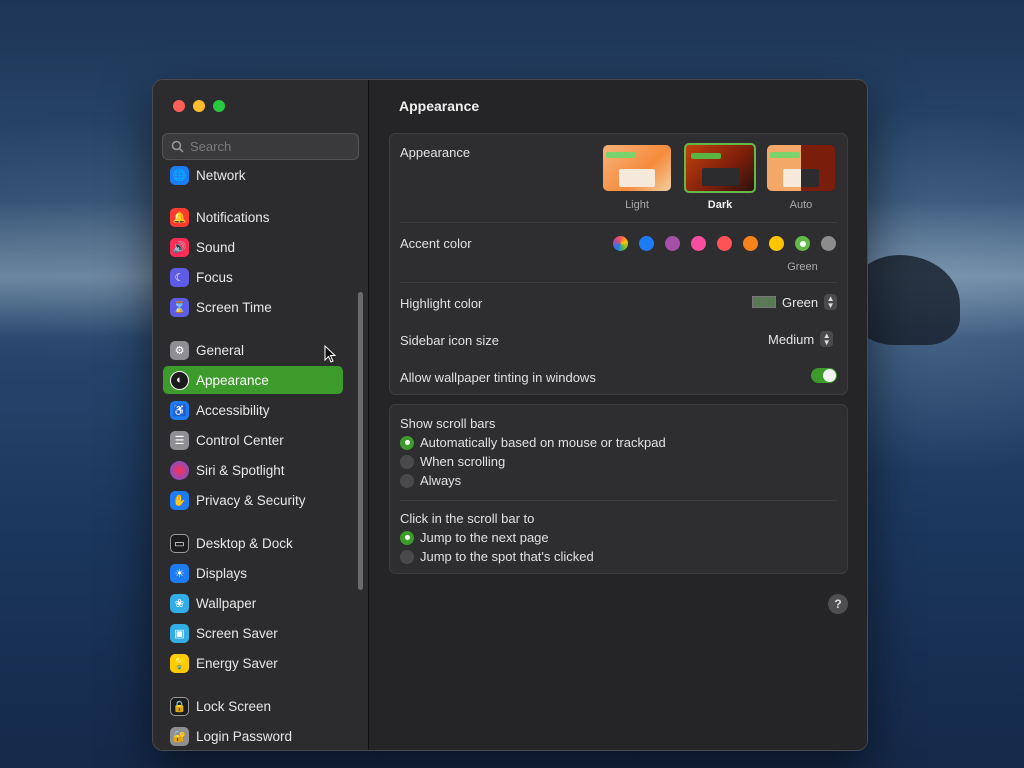  Describe the element at coordinates (435, 152) in the screenshot. I see `appearance-label: Appearance` at that location.